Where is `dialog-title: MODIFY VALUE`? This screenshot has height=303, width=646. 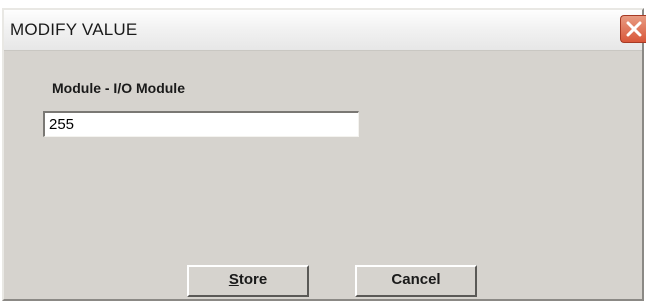
dialog-title: MODIFY VALUE is located at coordinates (74, 29).